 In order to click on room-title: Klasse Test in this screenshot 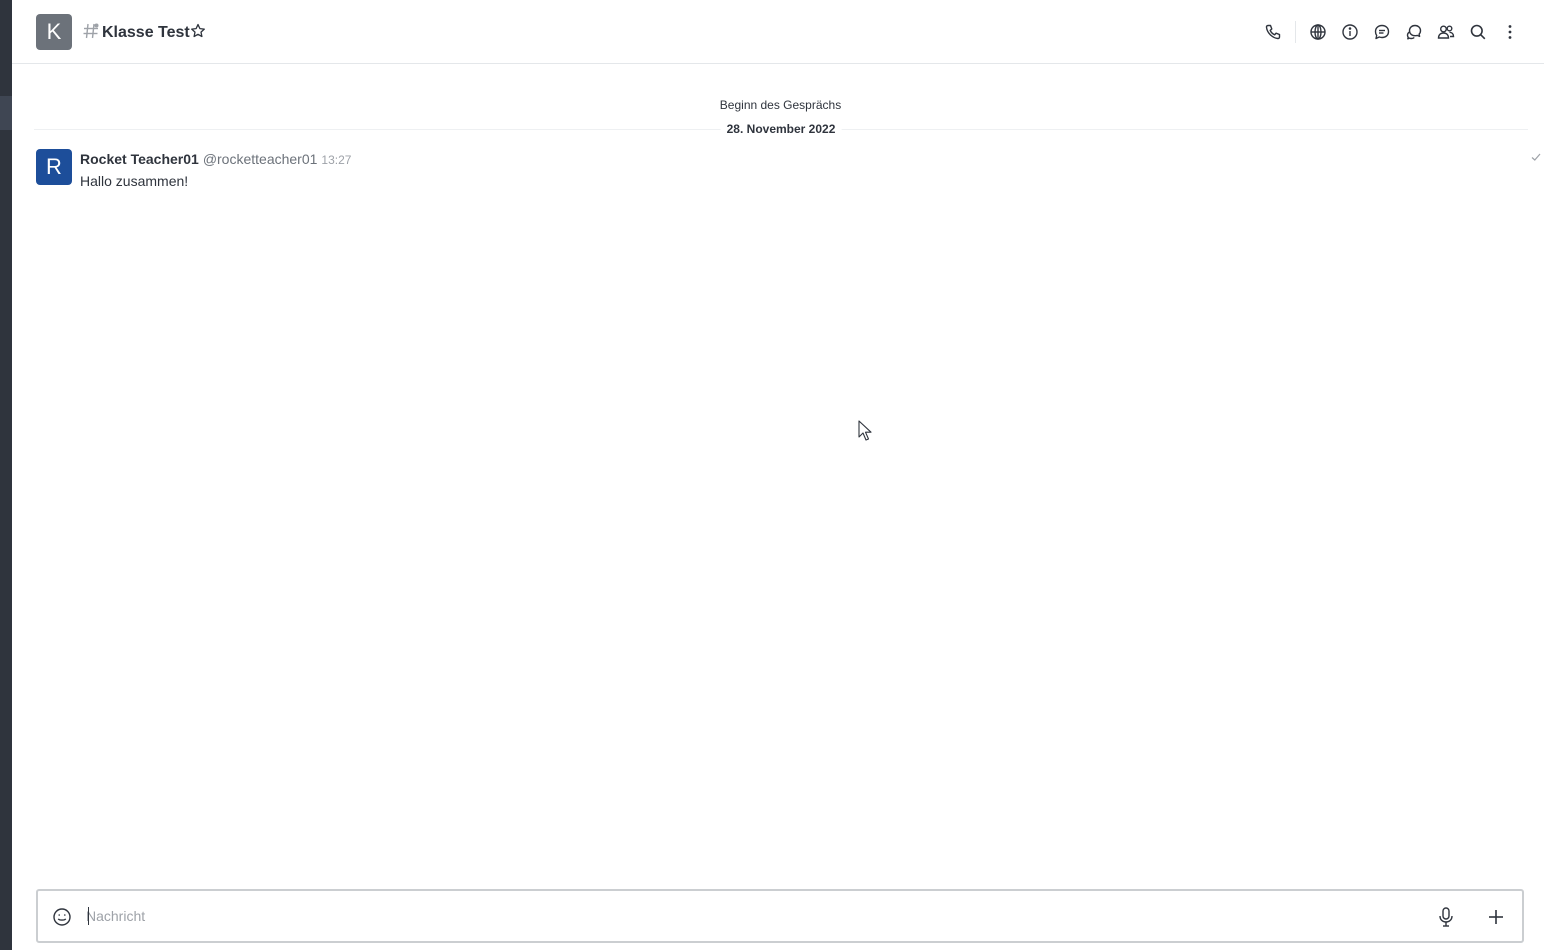, I will do `click(146, 33)`.